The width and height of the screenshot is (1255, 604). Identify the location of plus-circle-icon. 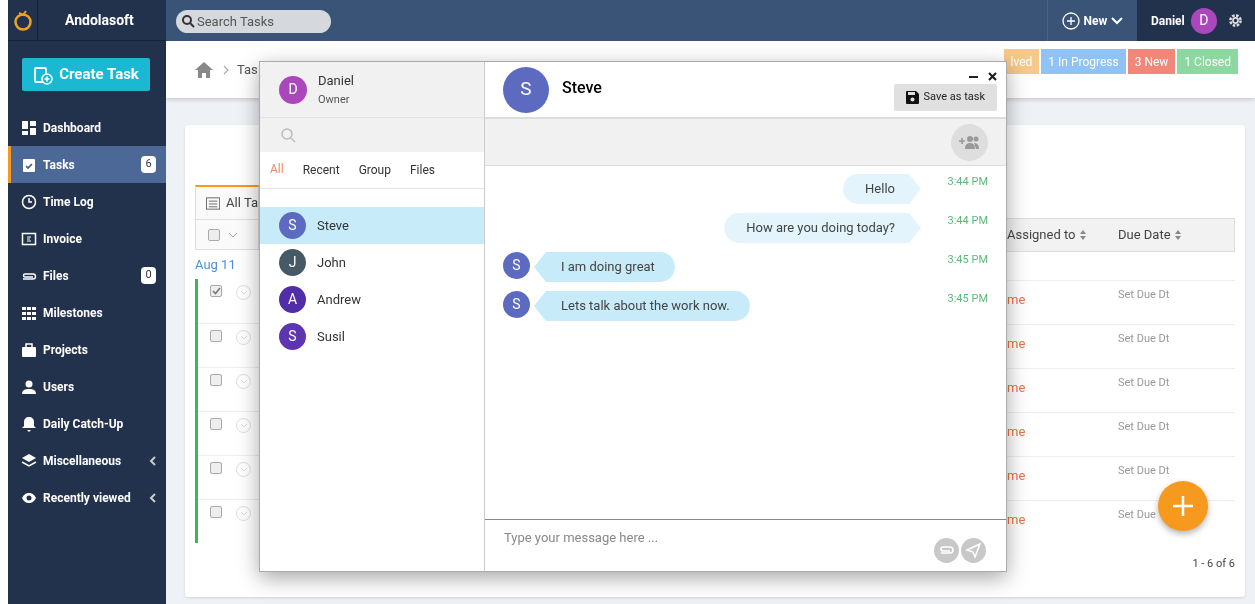
(1070, 20).